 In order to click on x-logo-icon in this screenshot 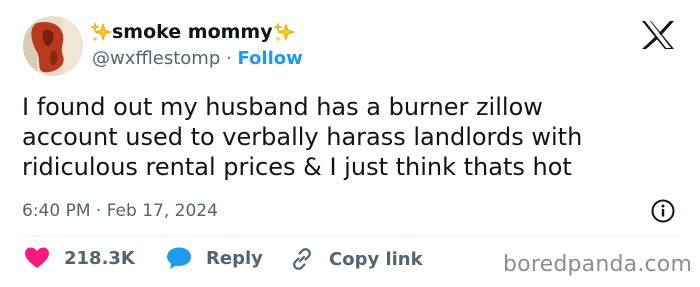, I will do `click(658, 35)`.